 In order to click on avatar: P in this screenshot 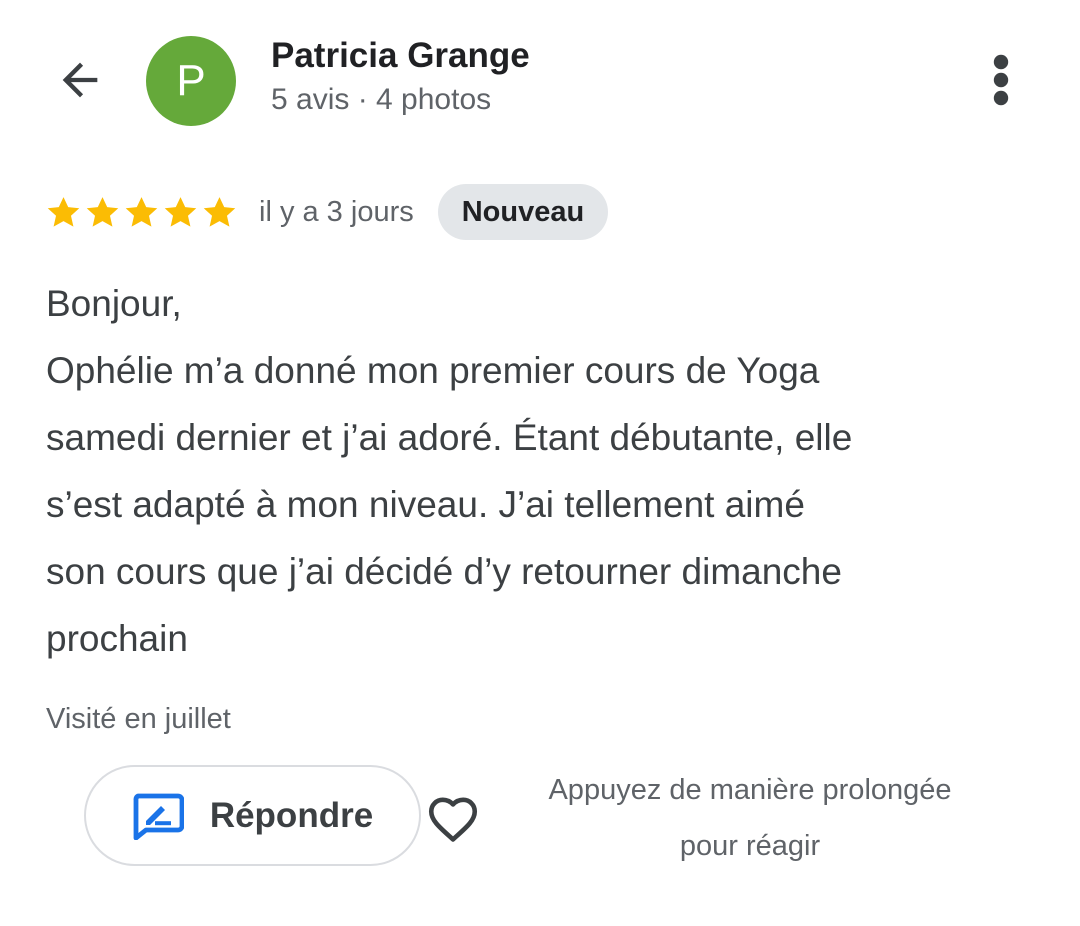, I will do `click(191, 81)`.